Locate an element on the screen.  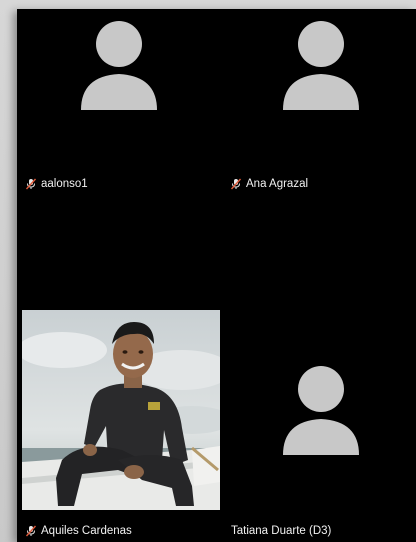
participant-label: Tatiana Duarte (D3) is located at coordinates (281, 531).